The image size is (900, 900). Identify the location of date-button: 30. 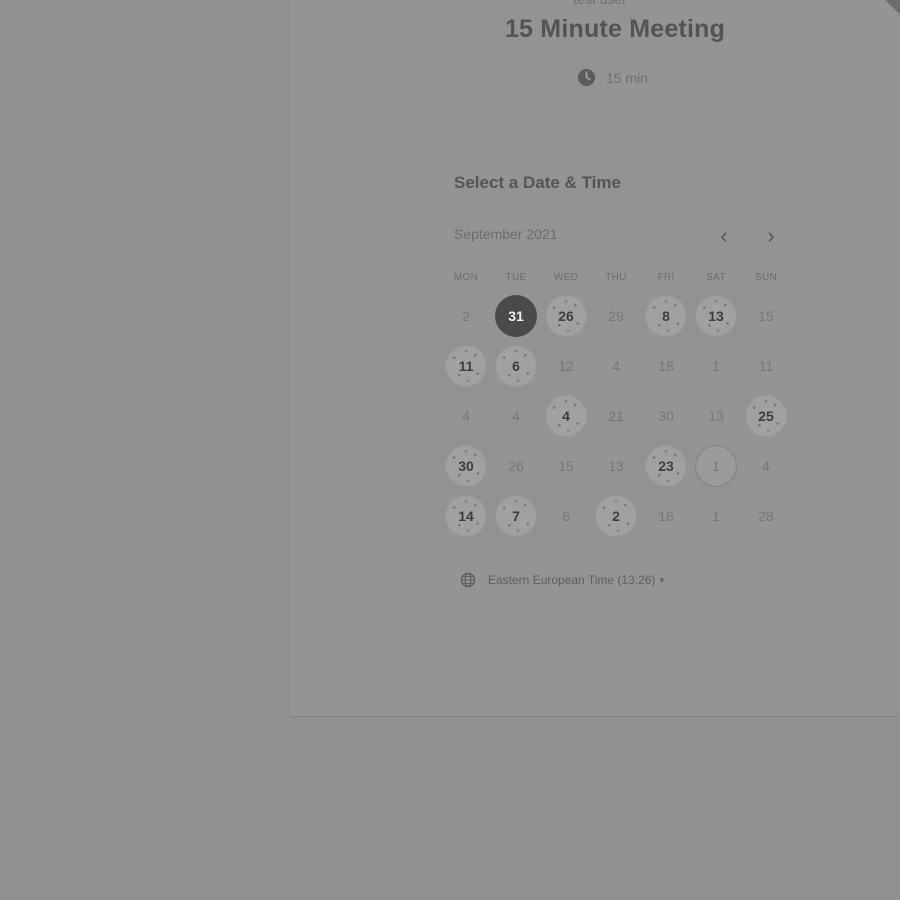
(466, 466).